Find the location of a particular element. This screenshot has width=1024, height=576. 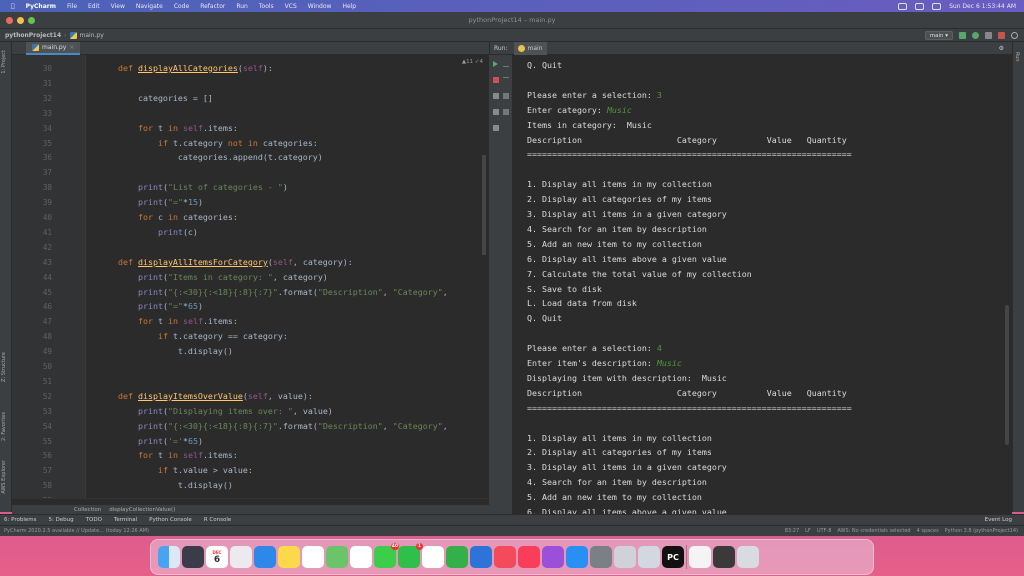

wifi-icon is located at coordinates (920, 6).